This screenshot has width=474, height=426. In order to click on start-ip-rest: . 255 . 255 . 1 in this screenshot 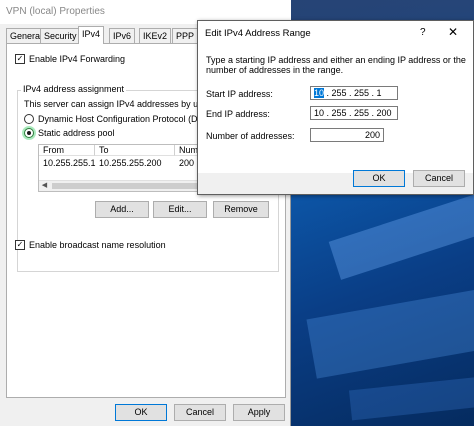, I will do `click(353, 93)`.